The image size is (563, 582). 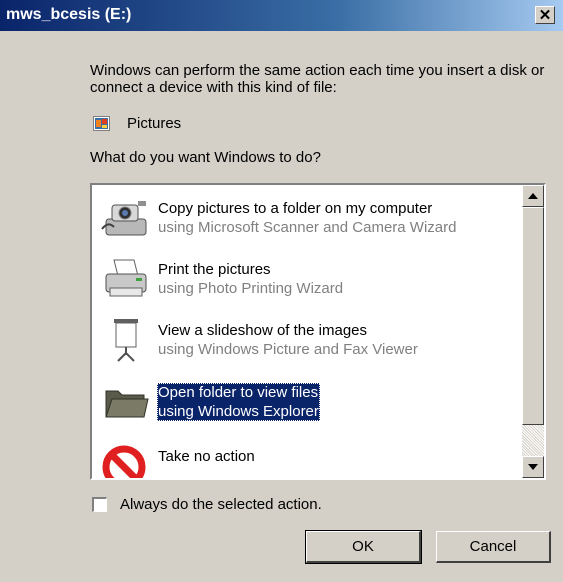 What do you see at coordinates (69, 14) in the screenshot?
I see `window-title: mws_bcesis (E:)` at bounding box center [69, 14].